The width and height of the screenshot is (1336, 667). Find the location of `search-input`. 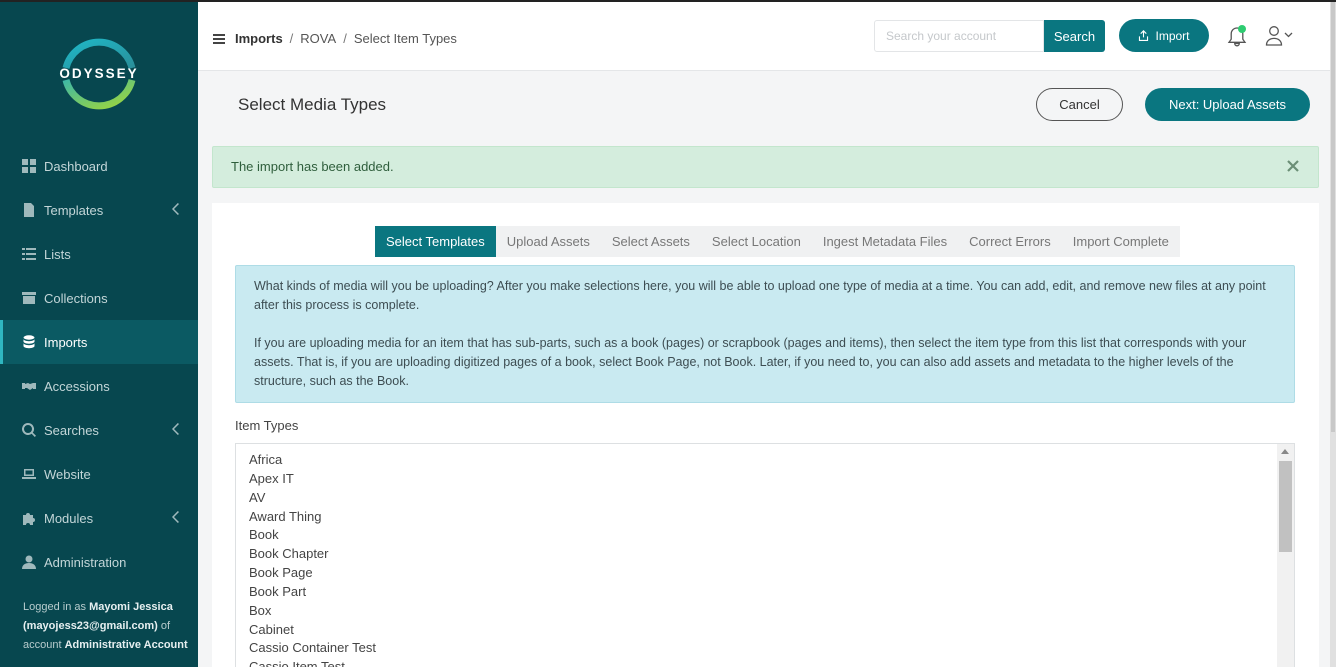

search-input is located at coordinates (959, 36).